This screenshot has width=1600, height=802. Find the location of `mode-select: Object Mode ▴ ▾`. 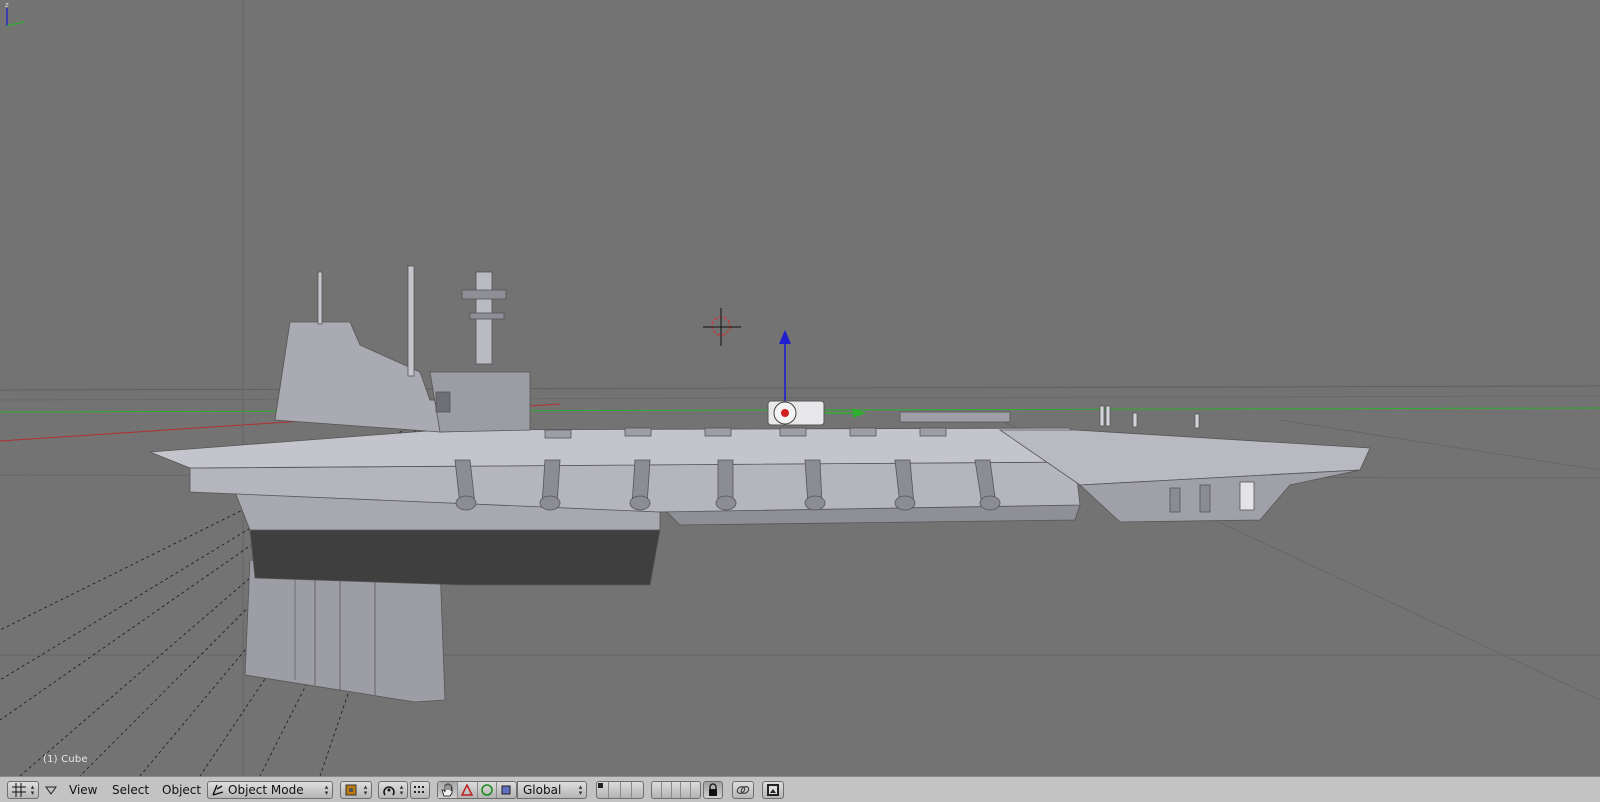

mode-select: Object Mode ▴ ▾ is located at coordinates (270, 790).